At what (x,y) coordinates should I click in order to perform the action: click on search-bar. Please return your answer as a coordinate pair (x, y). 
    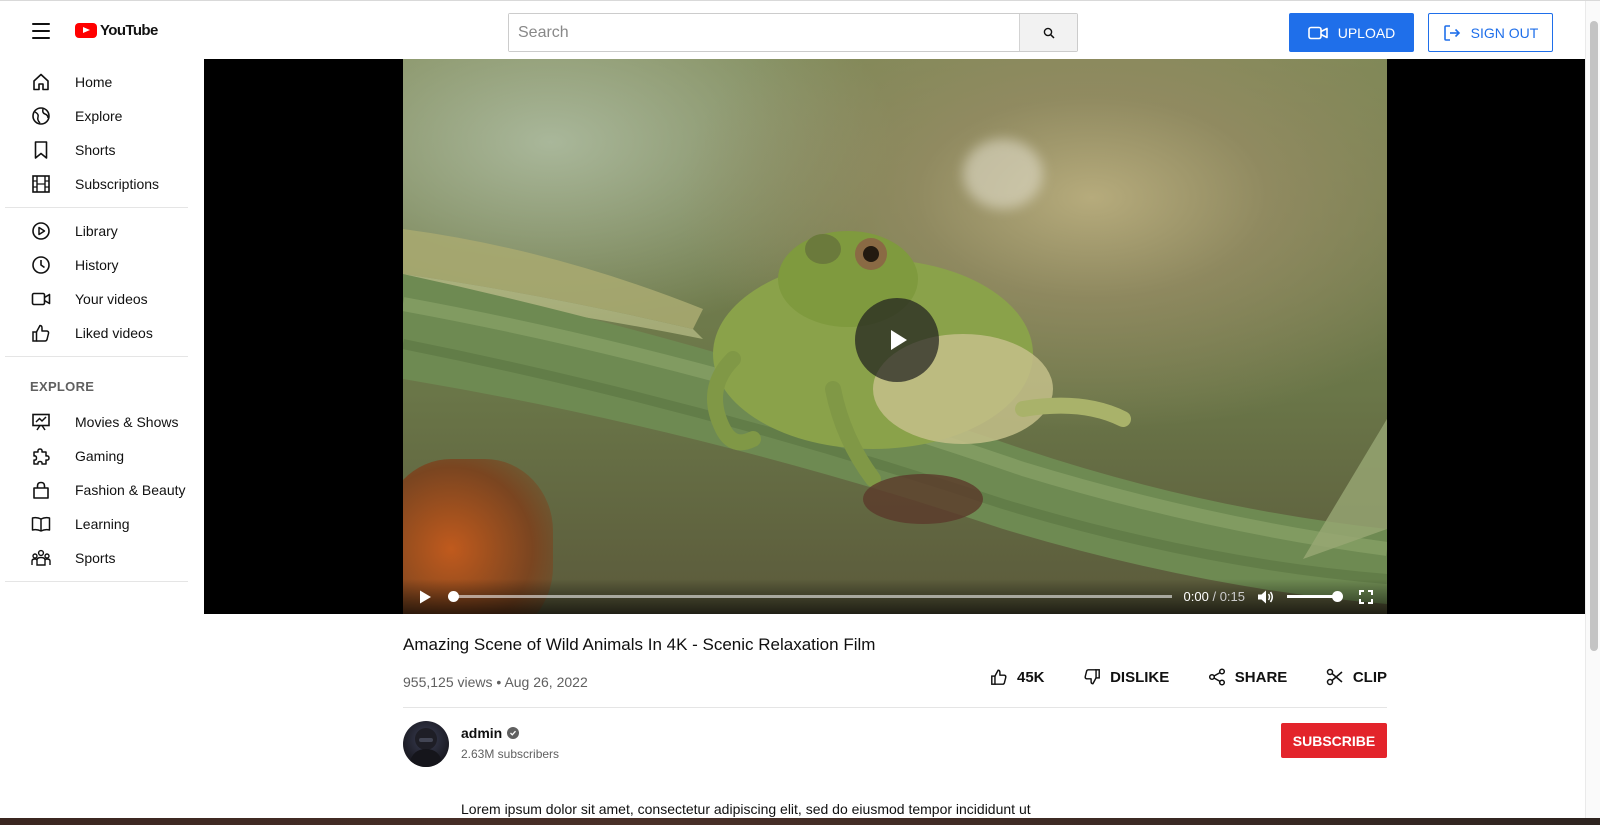
    Looking at the image, I should click on (793, 32).